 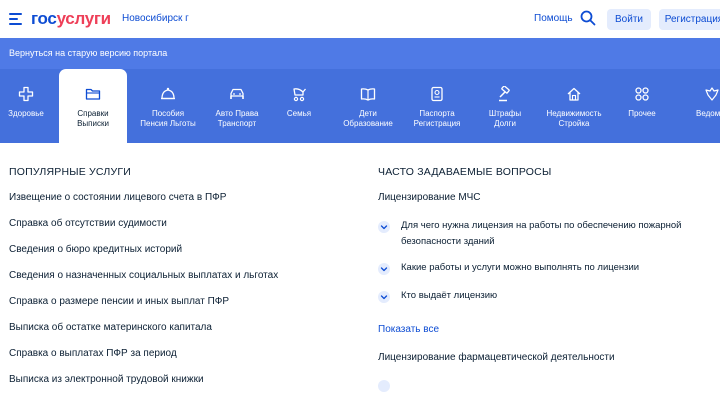 What do you see at coordinates (712, 94) in the screenshot?
I see `emblem-icon` at bounding box center [712, 94].